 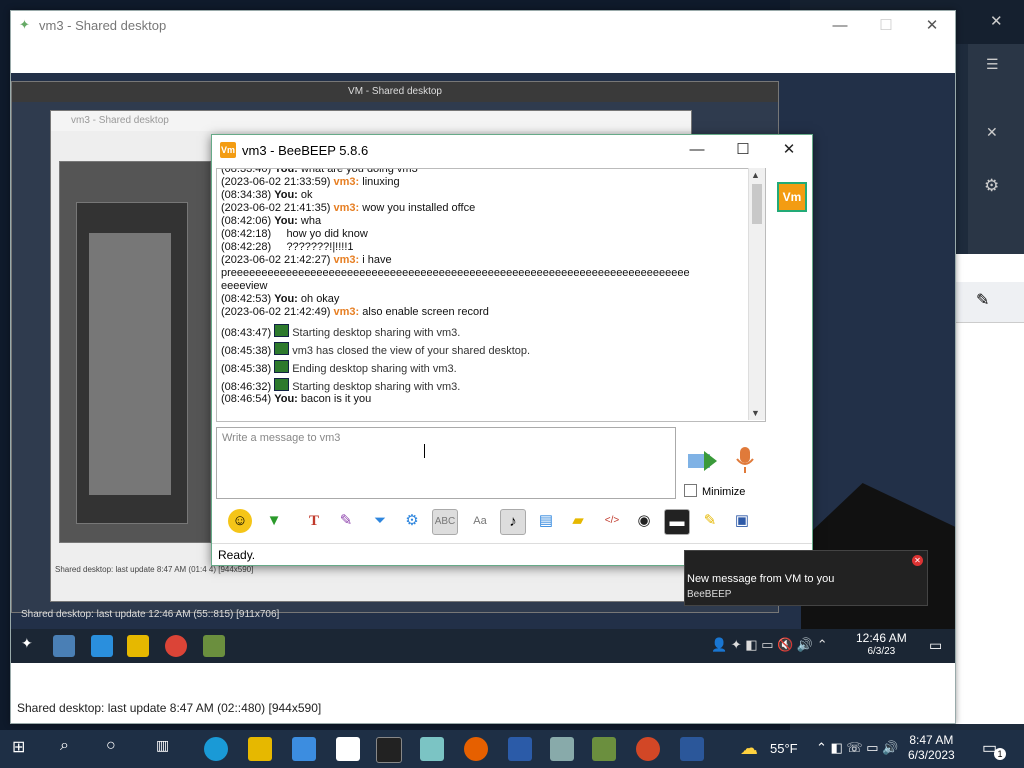 I want to click on emoji-icon: ☺, so click(x=240, y=521).